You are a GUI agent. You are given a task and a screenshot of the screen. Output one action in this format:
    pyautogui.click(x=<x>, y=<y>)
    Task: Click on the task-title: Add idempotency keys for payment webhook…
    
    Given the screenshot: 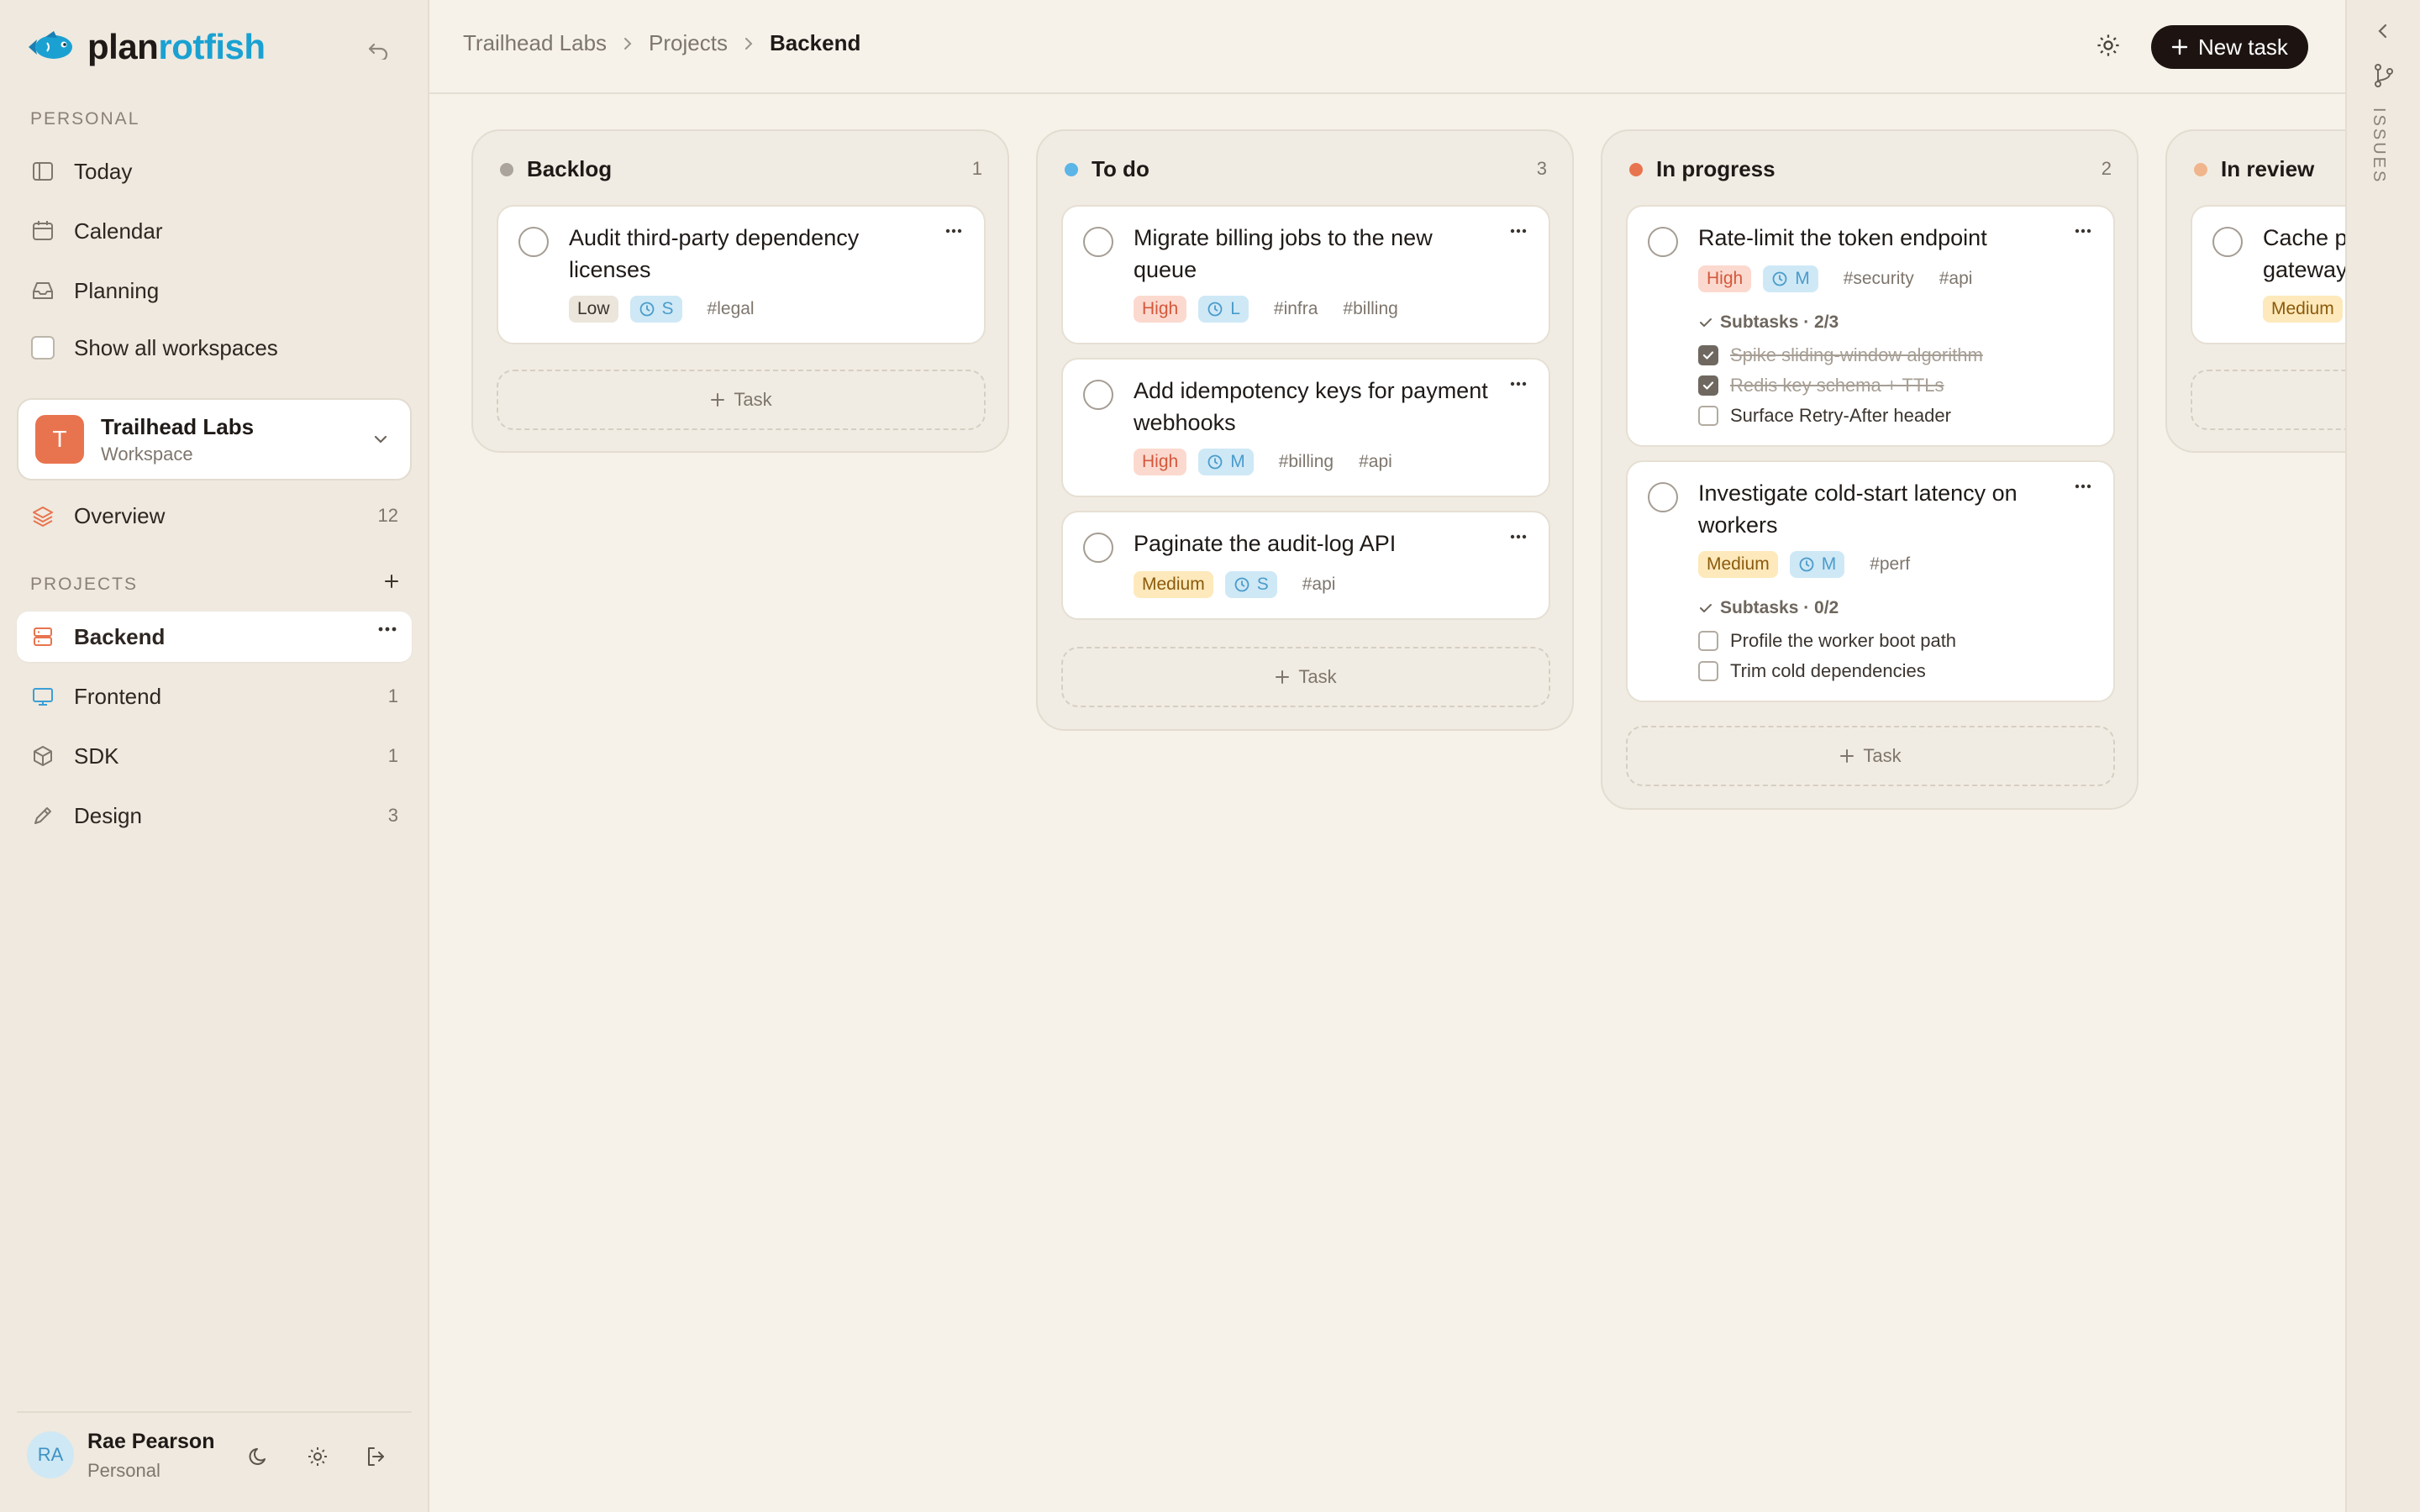 What is the action you would take?
    pyautogui.click(x=1311, y=406)
    